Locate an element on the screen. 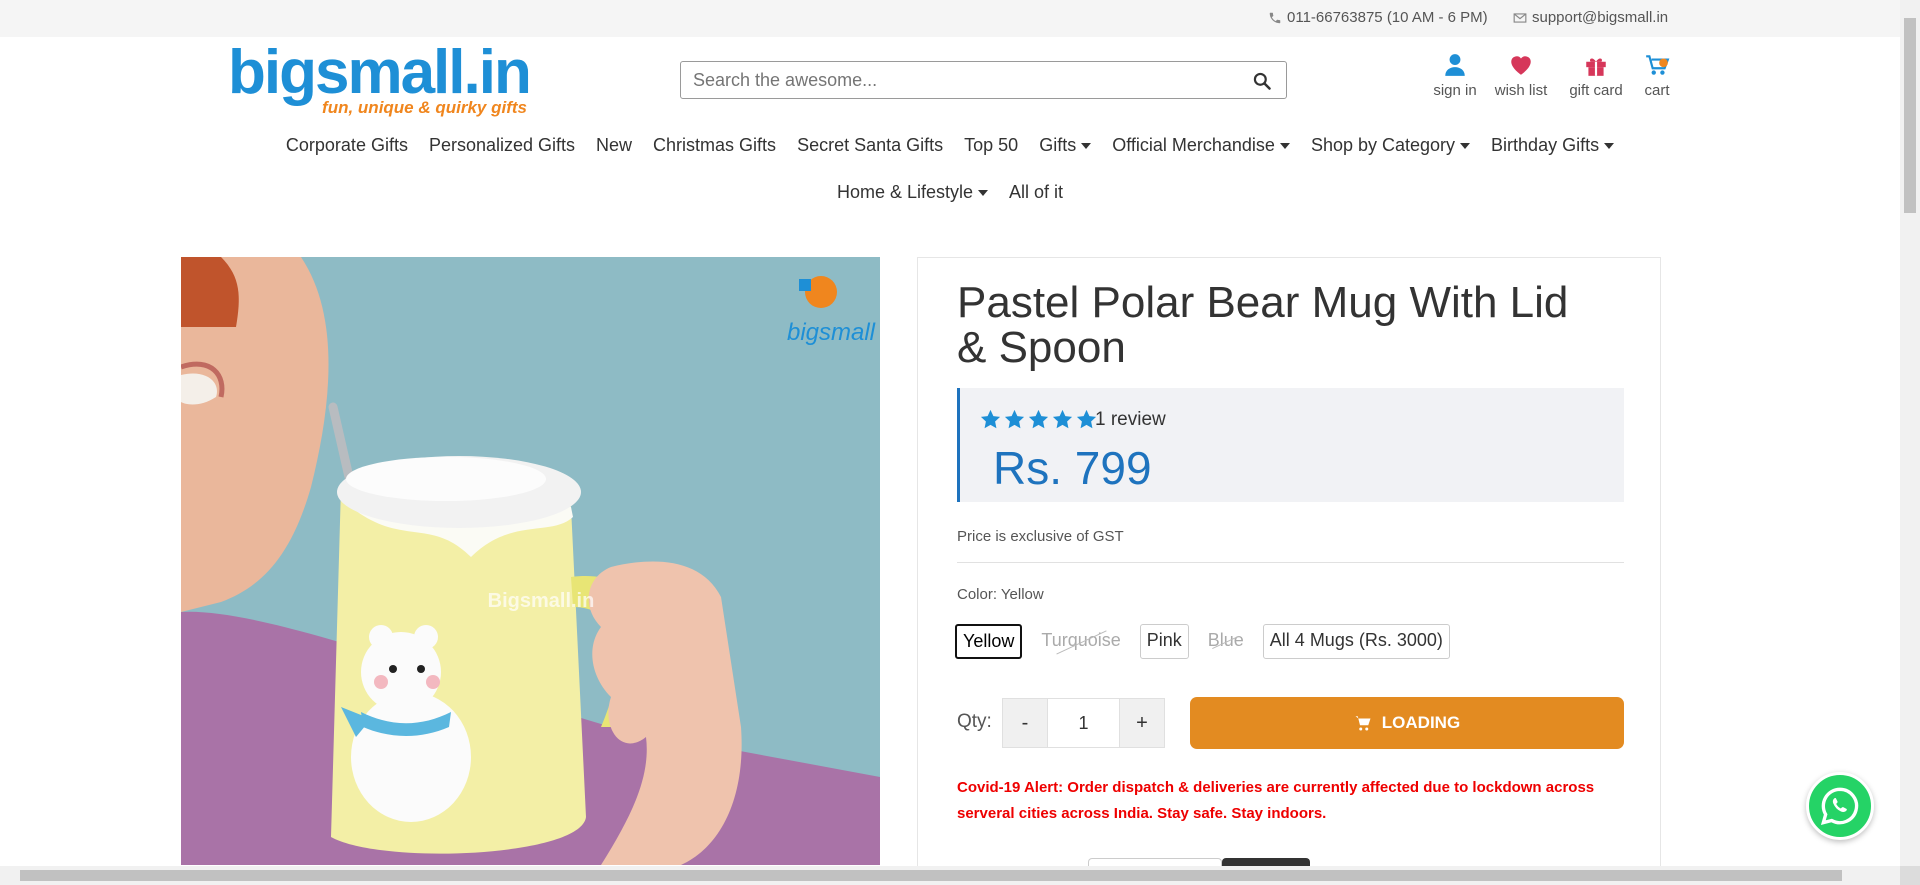 This screenshot has width=1920, height=885. sign-in-label: sign in is located at coordinates (1455, 90).